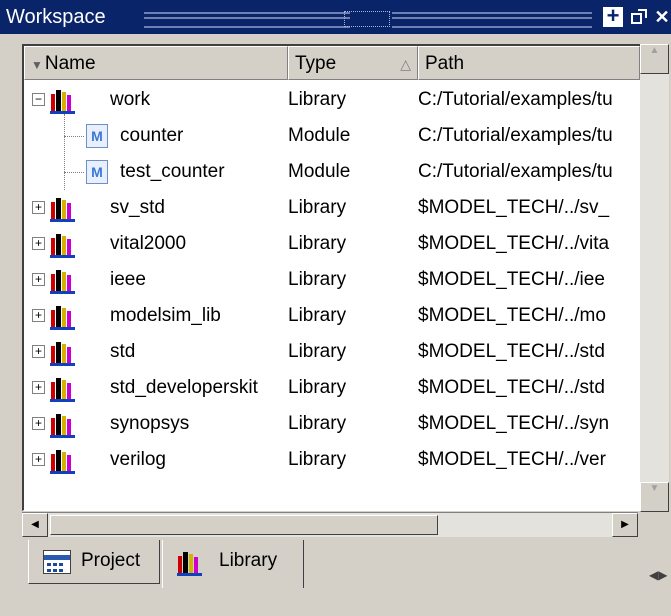 This screenshot has height=616, width=671. What do you see at coordinates (184, 387) in the screenshot?
I see `row-name: std_developerskit` at bounding box center [184, 387].